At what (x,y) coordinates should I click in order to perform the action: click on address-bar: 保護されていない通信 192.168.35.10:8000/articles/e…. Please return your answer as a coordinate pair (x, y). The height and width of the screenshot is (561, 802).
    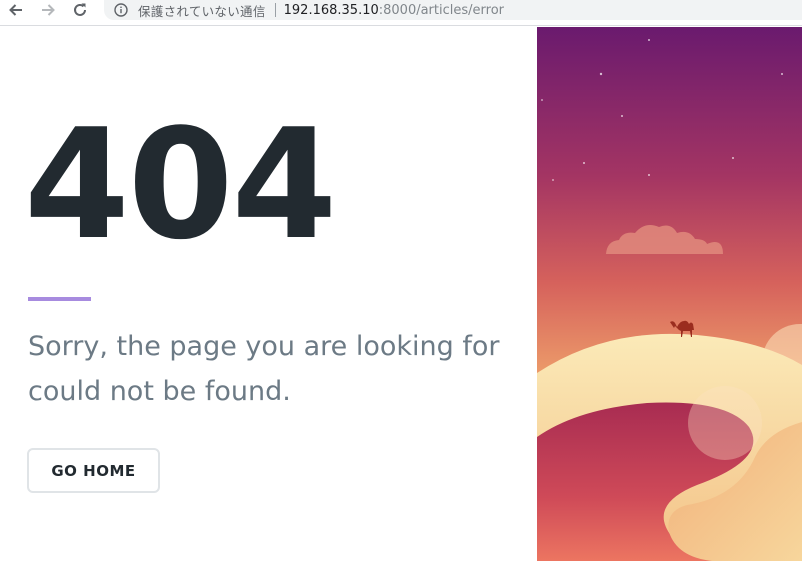
    Looking at the image, I should click on (453, 10).